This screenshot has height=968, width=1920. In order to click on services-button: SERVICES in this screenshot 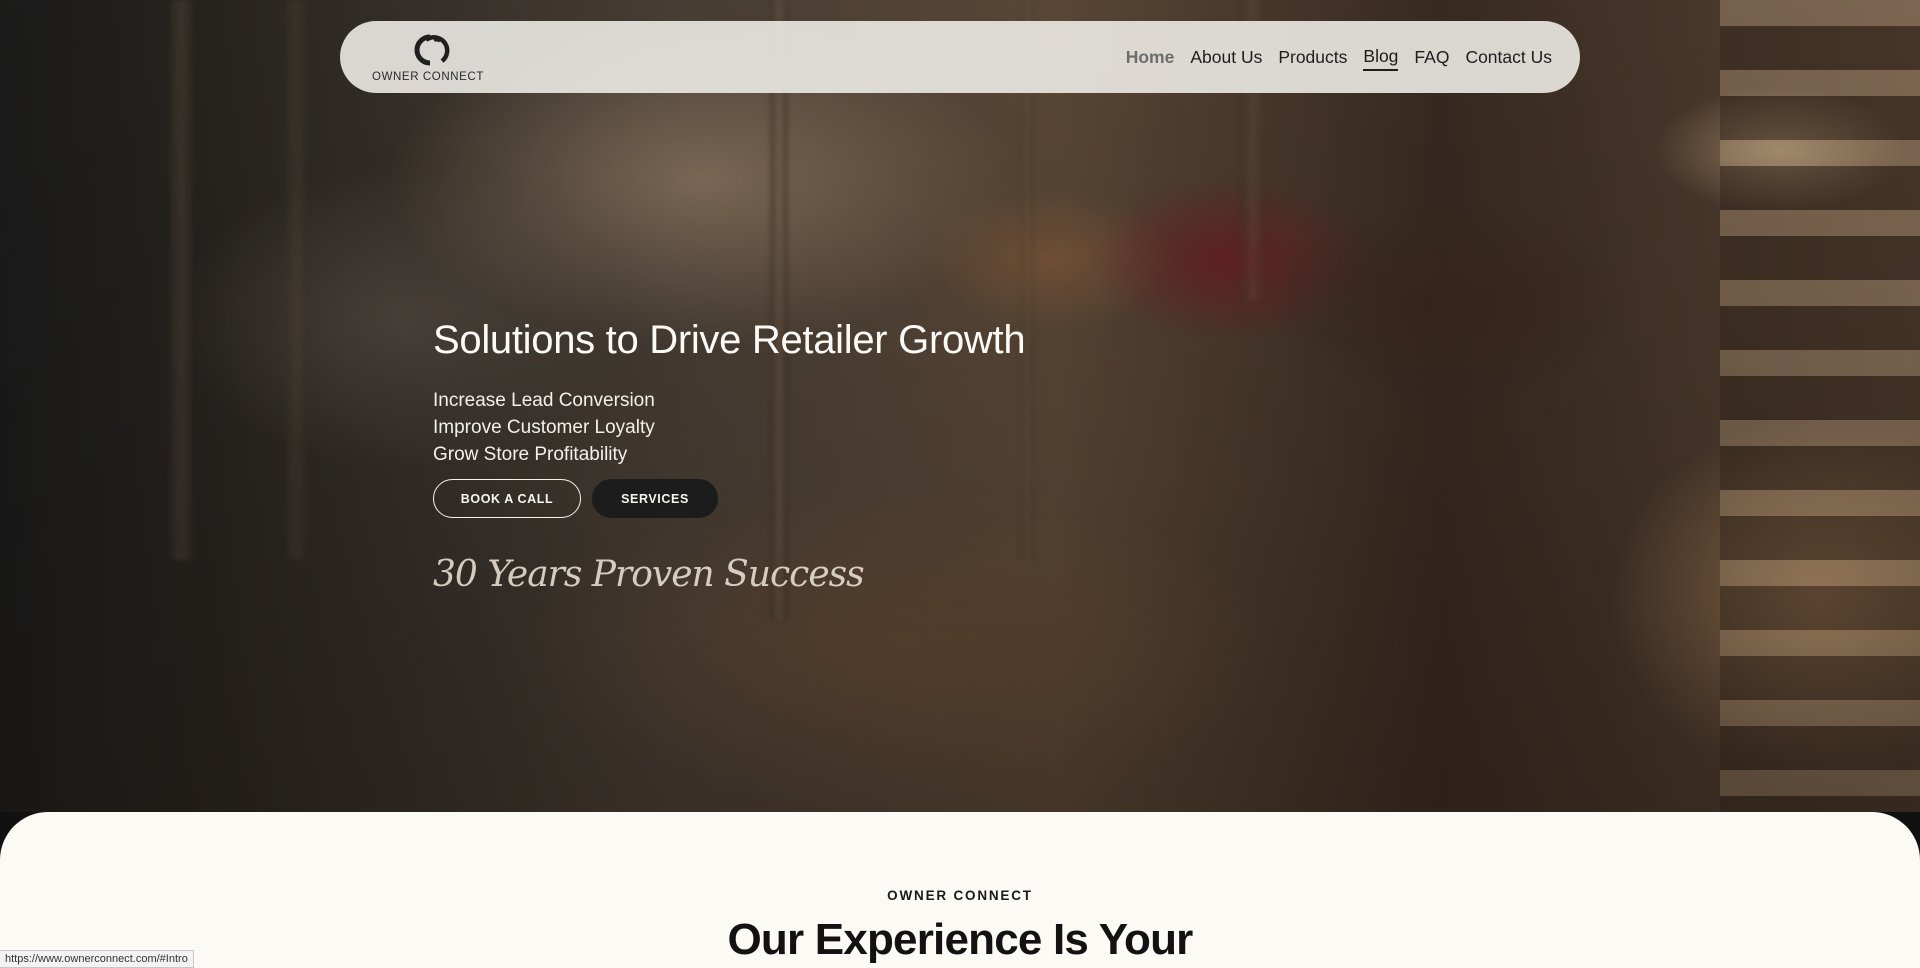, I will do `click(655, 498)`.